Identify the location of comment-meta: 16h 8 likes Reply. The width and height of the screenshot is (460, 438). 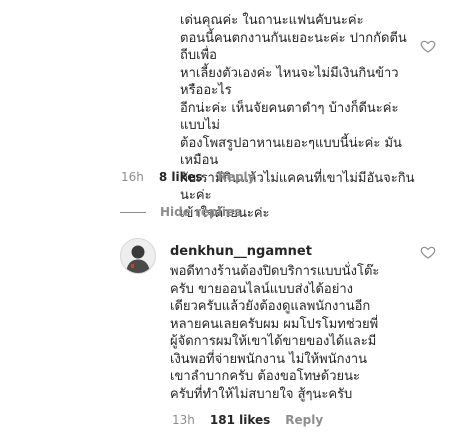
(188, 177).